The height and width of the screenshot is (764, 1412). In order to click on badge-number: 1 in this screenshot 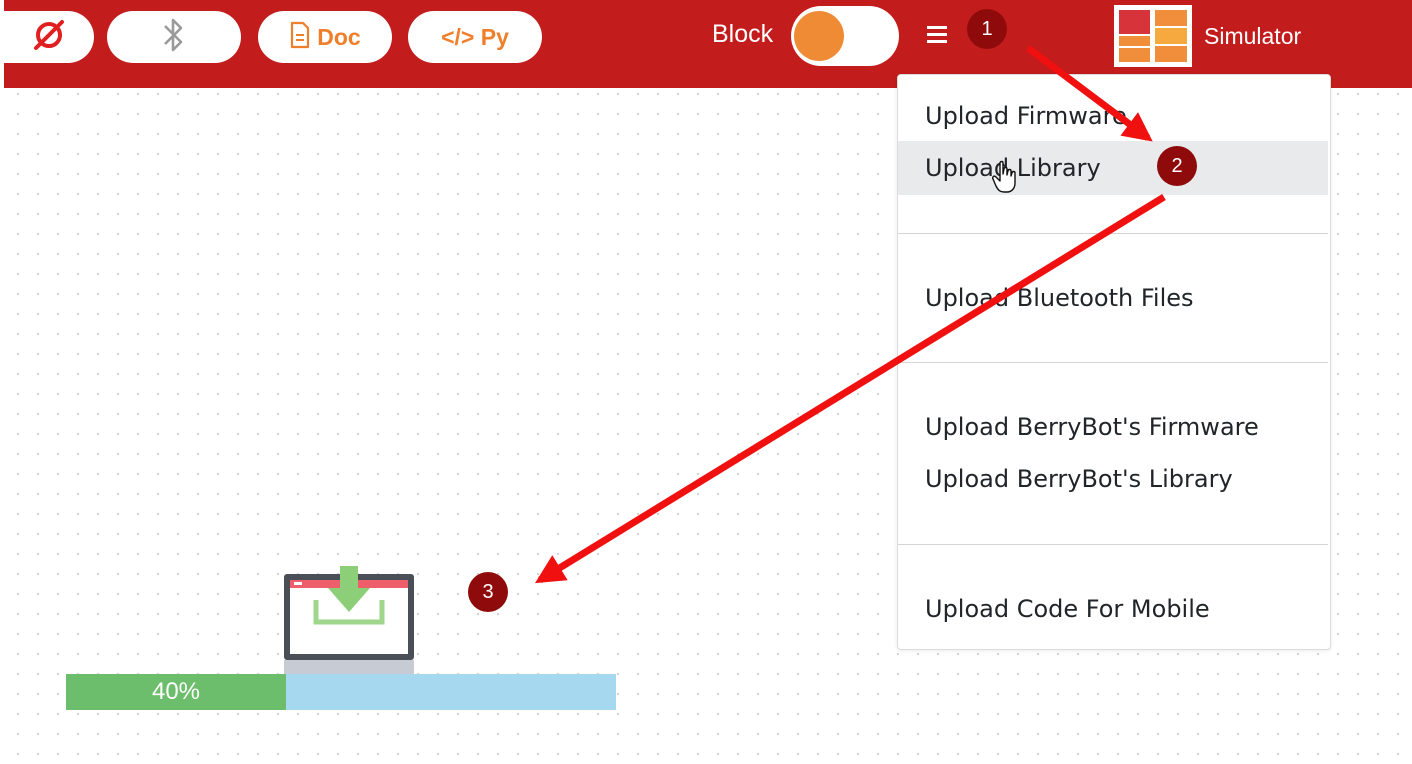, I will do `click(987, 28)`.